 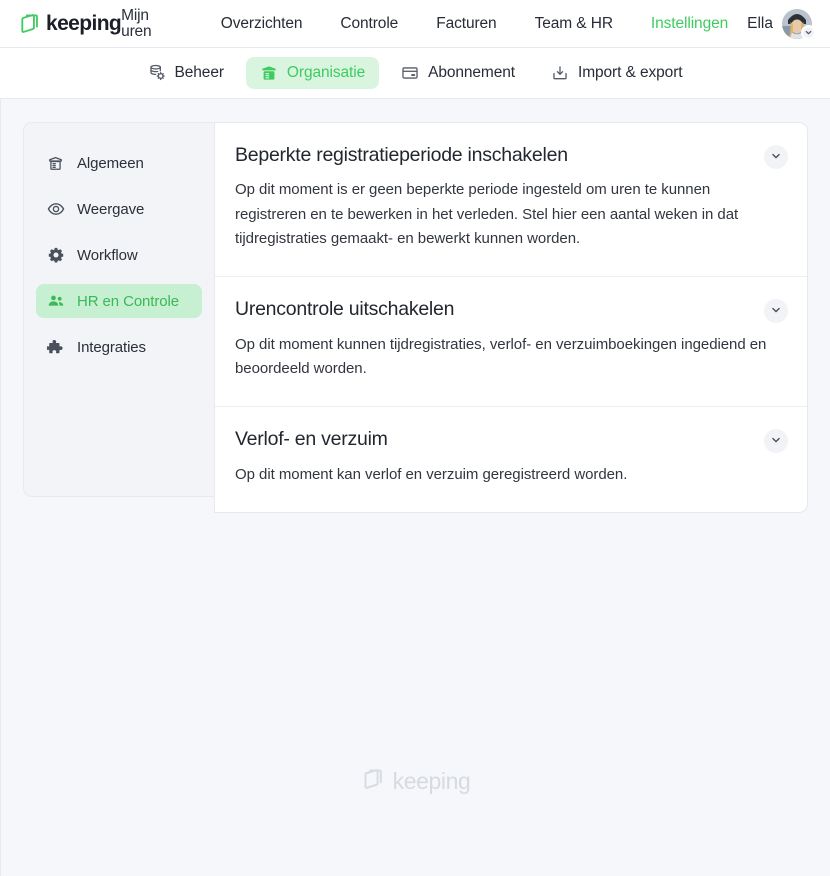 I want to click on server-gear-icon, so click(x=157, y=73).